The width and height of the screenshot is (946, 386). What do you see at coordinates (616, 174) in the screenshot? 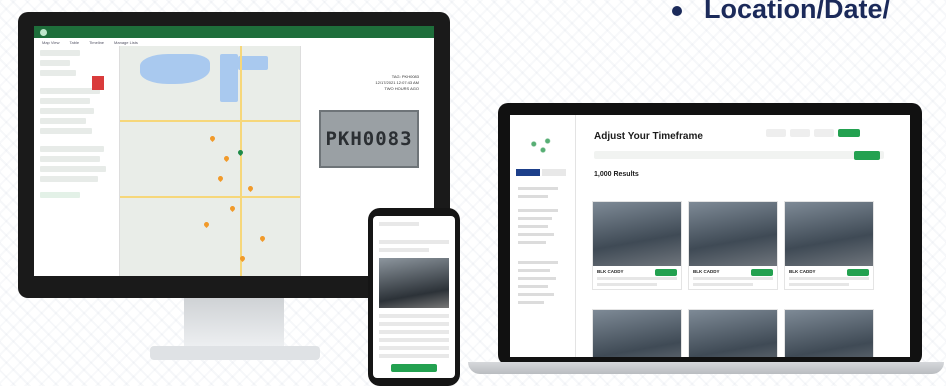
I see `results-count: 1,000 Results` at bounding box center [616, 174].